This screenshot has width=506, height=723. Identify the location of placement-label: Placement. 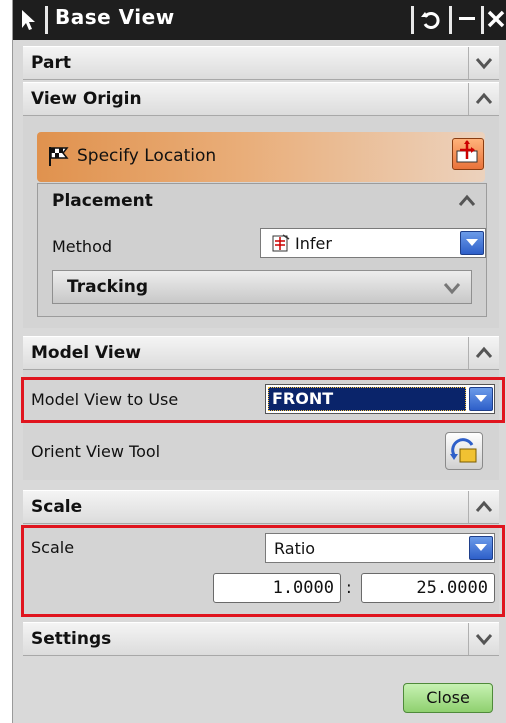
(102, 201).